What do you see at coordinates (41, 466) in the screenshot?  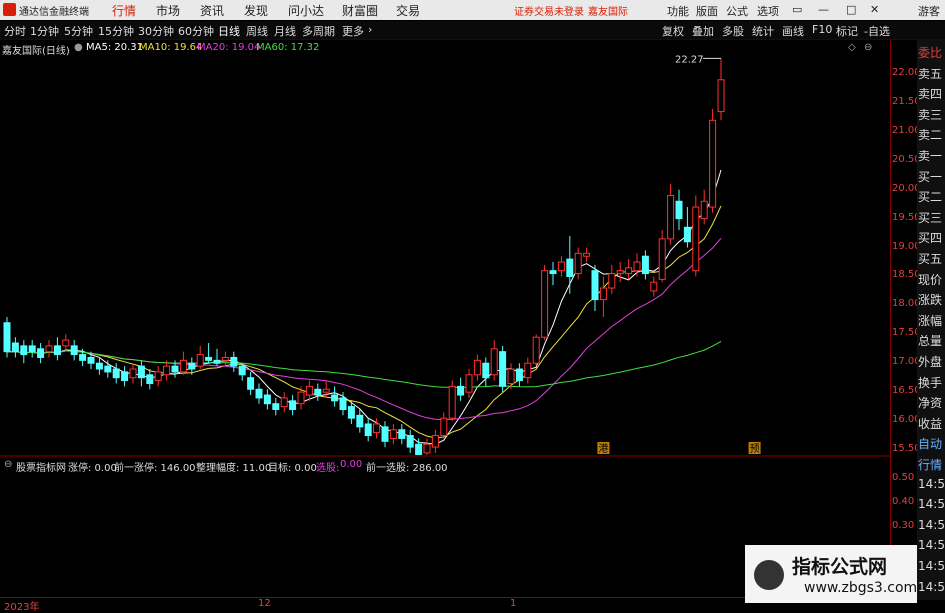 I see `indicator-name: 股票指标网` at bounding box center [41, 466].